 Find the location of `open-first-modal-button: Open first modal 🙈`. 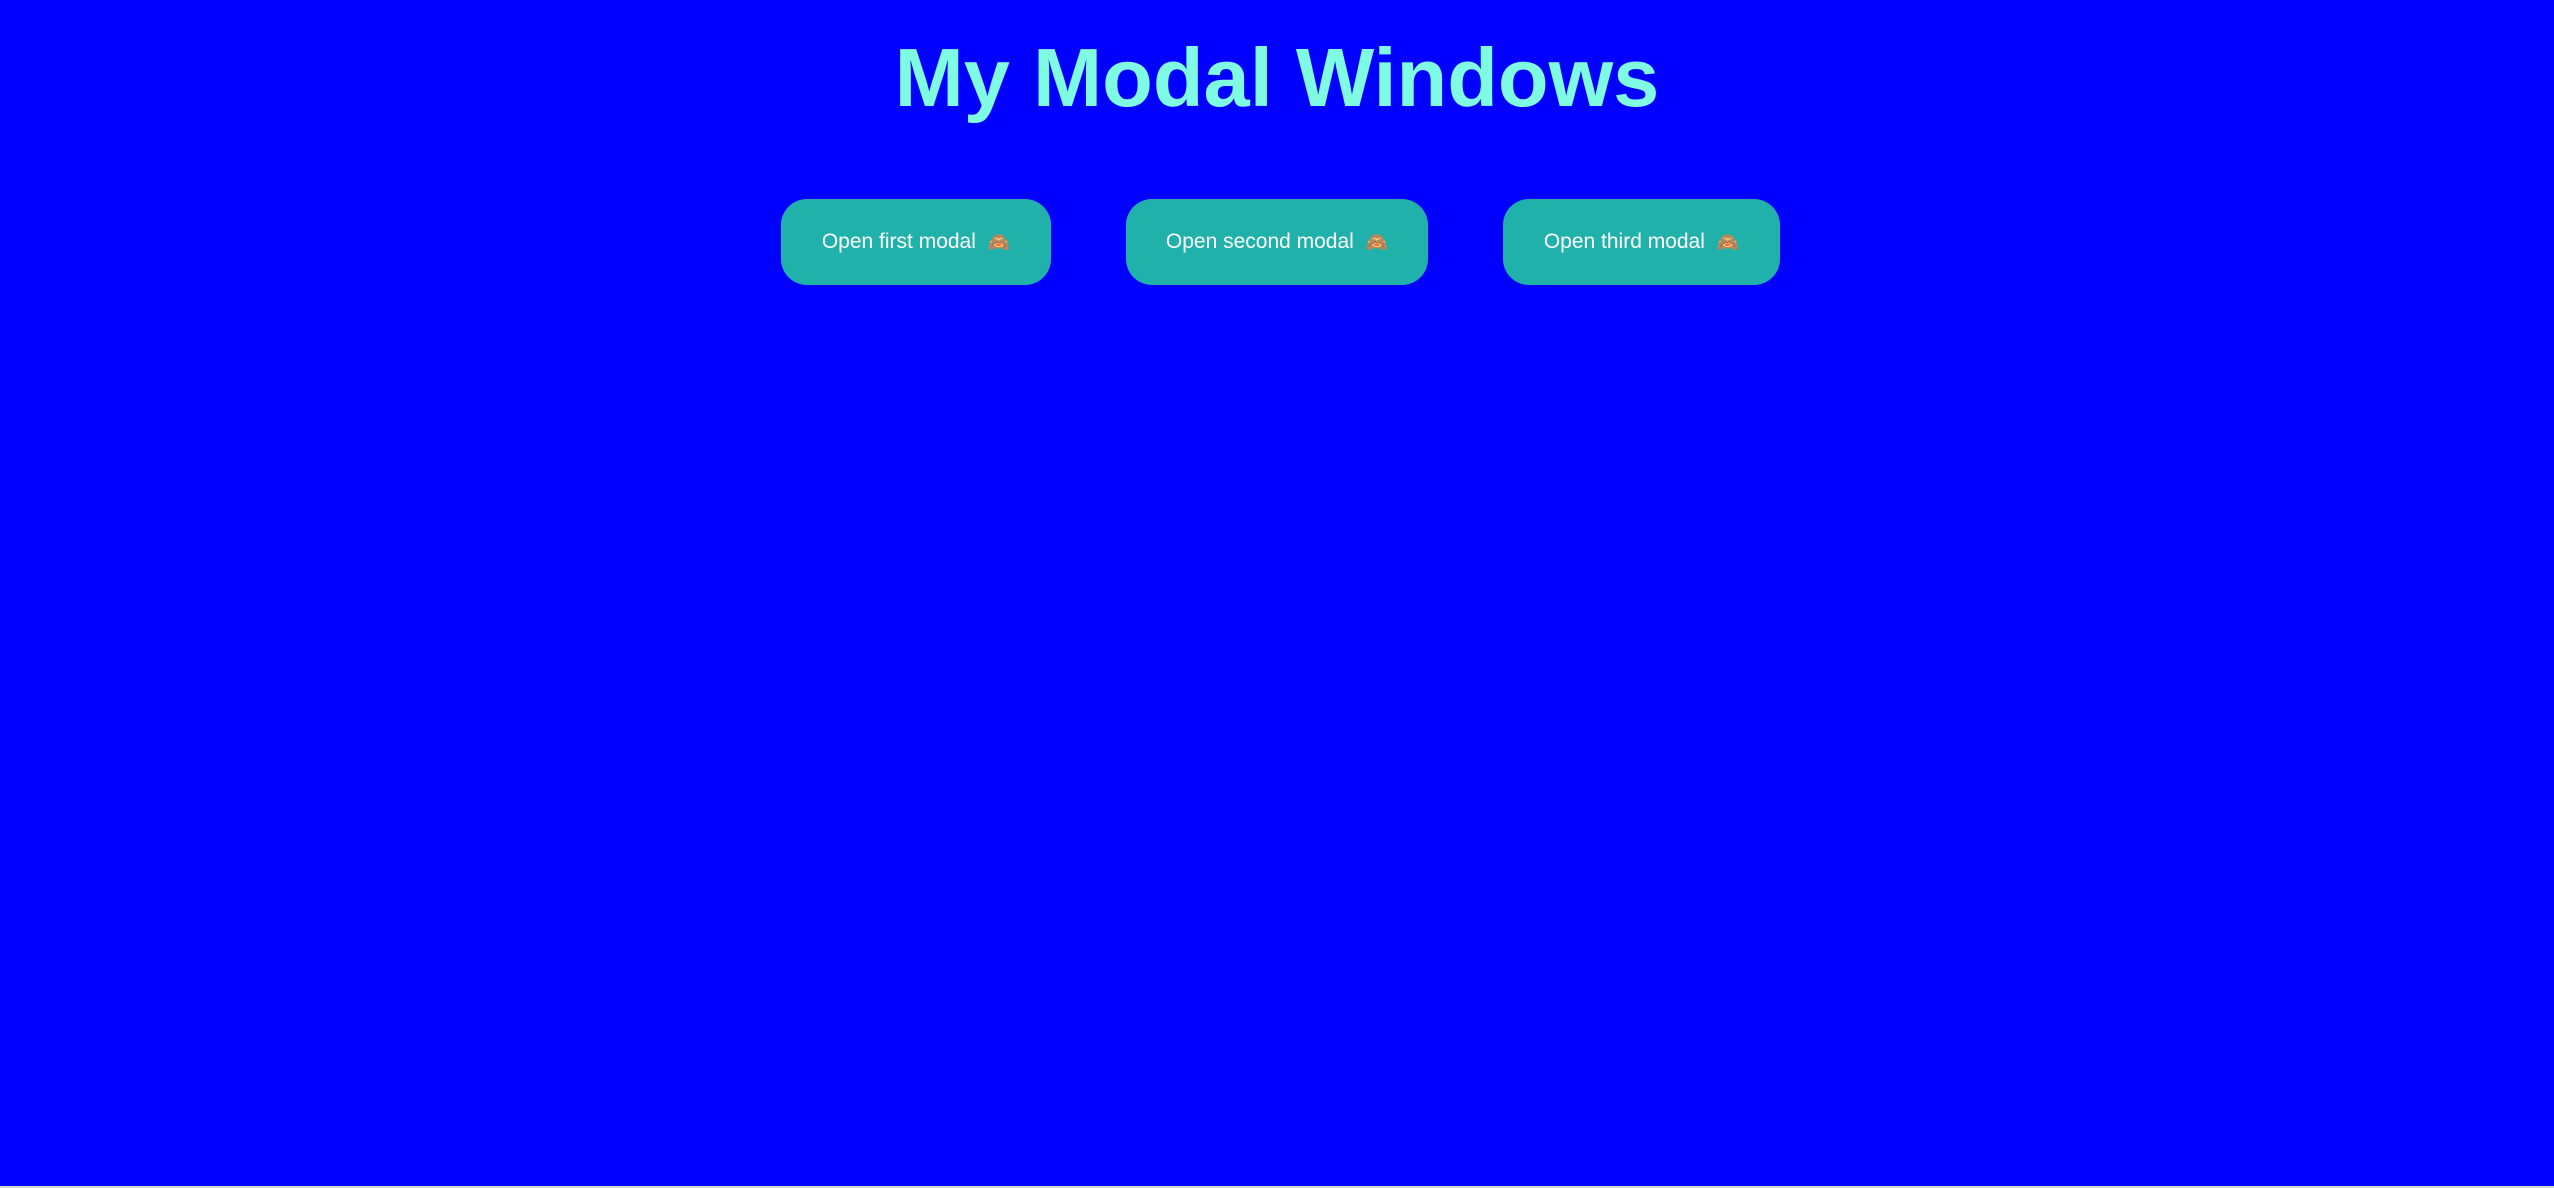

open-first-modal-button: Open first modal 🙈 is located at coordinates (916, 242).